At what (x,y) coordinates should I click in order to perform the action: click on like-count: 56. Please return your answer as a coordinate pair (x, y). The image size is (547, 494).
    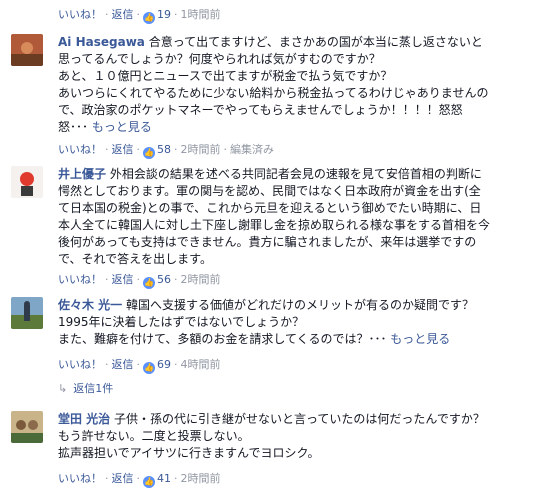
    Looking at the image, I should click on (164, 279).